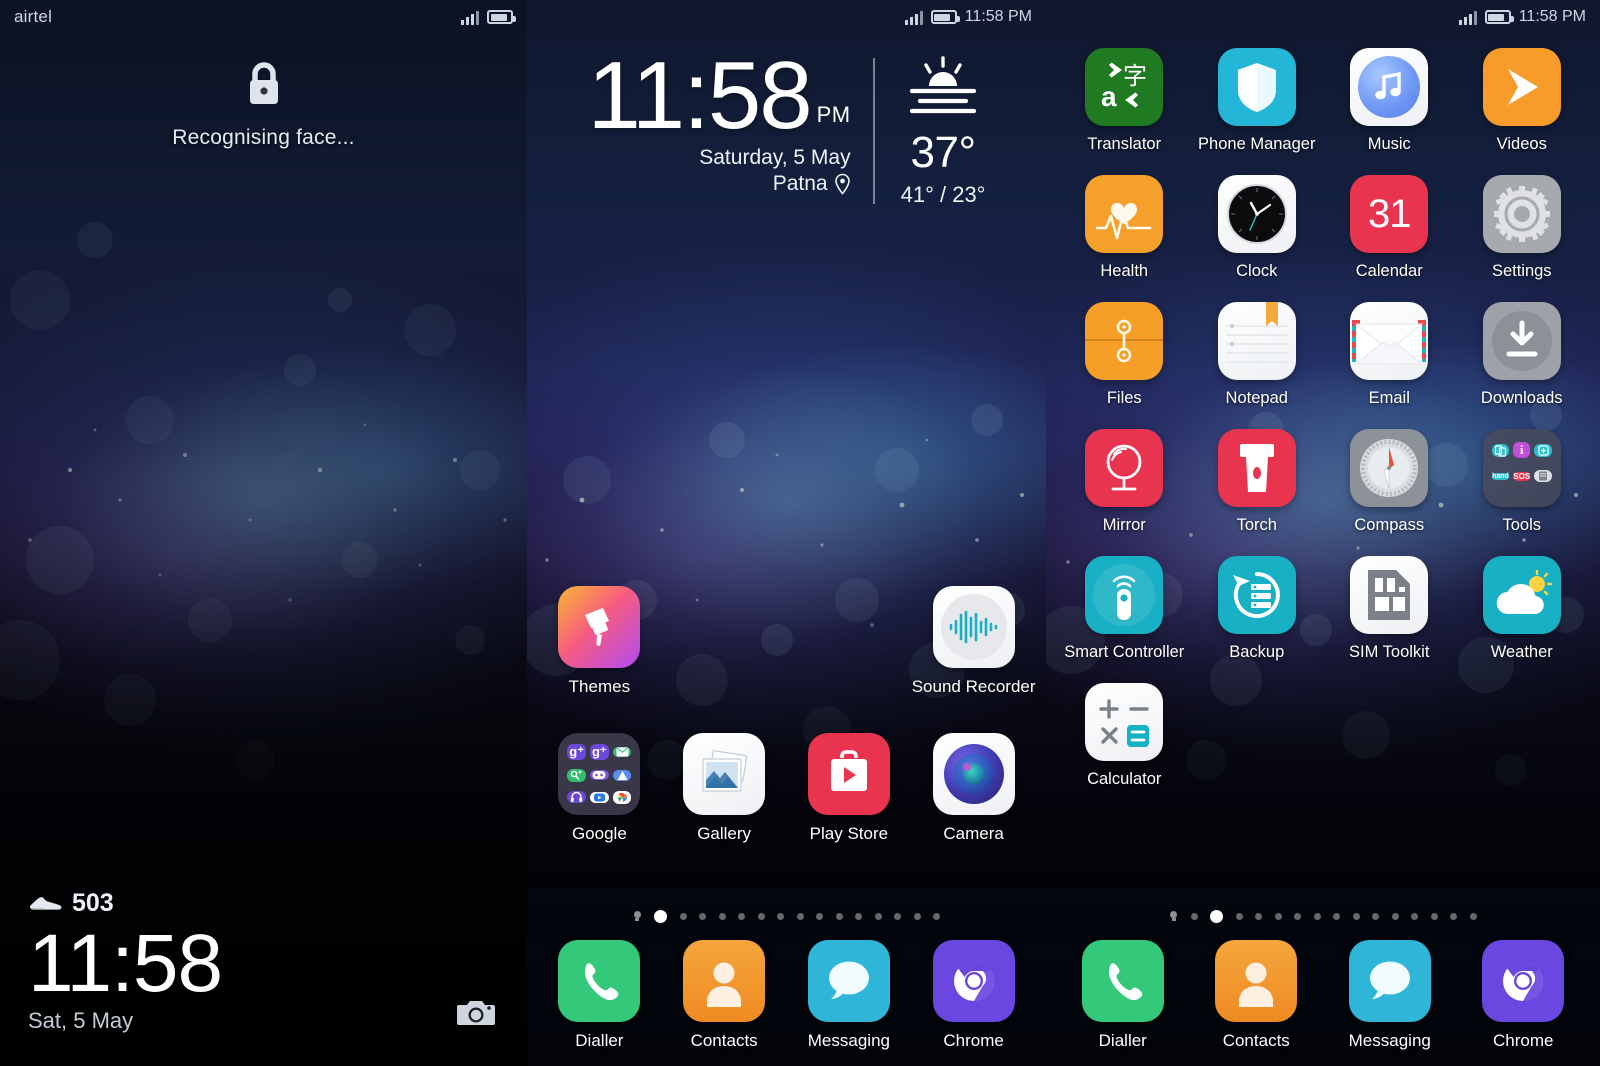 The height and width of the screenshot is (1066, 1600). What do you see at coordinates (1522, 101) in the screenshot?
I see `app-videos: Videos` at bounding box center [1522, 101].